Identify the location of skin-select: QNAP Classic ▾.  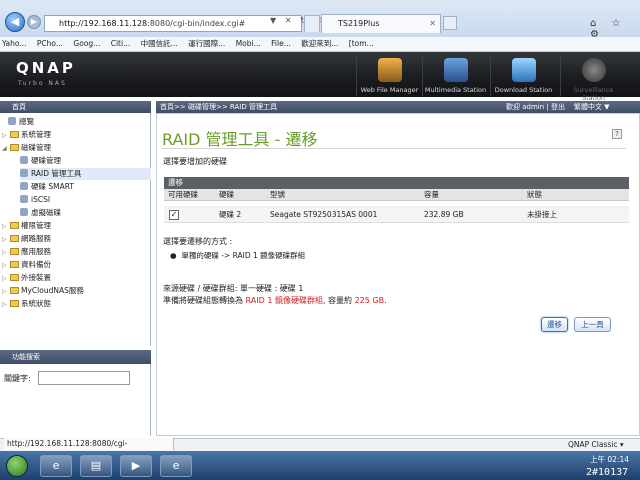
(596, 444).